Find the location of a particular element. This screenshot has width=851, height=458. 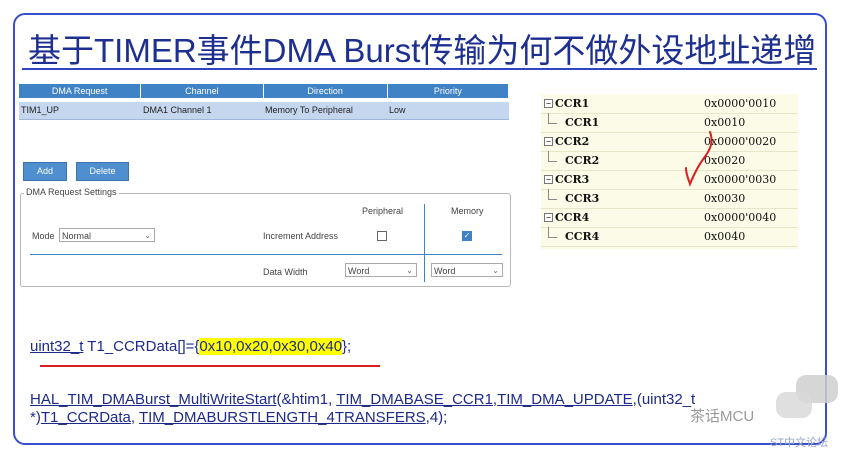

peripheral-data-width-select: Word ⌄ is located at coordinates (381, 270).